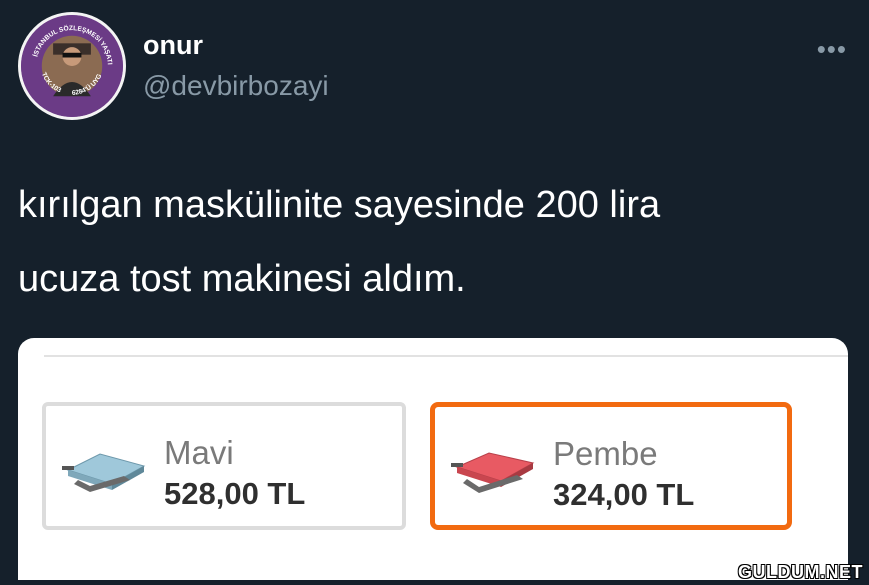 The image size is (869, 585). I want to click on option-card-pembe: Pembe 324,00 TL, so click(611, 466).